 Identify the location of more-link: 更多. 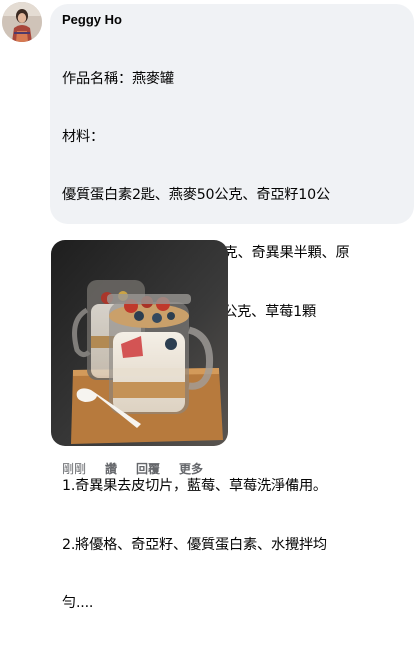
(191, 469).